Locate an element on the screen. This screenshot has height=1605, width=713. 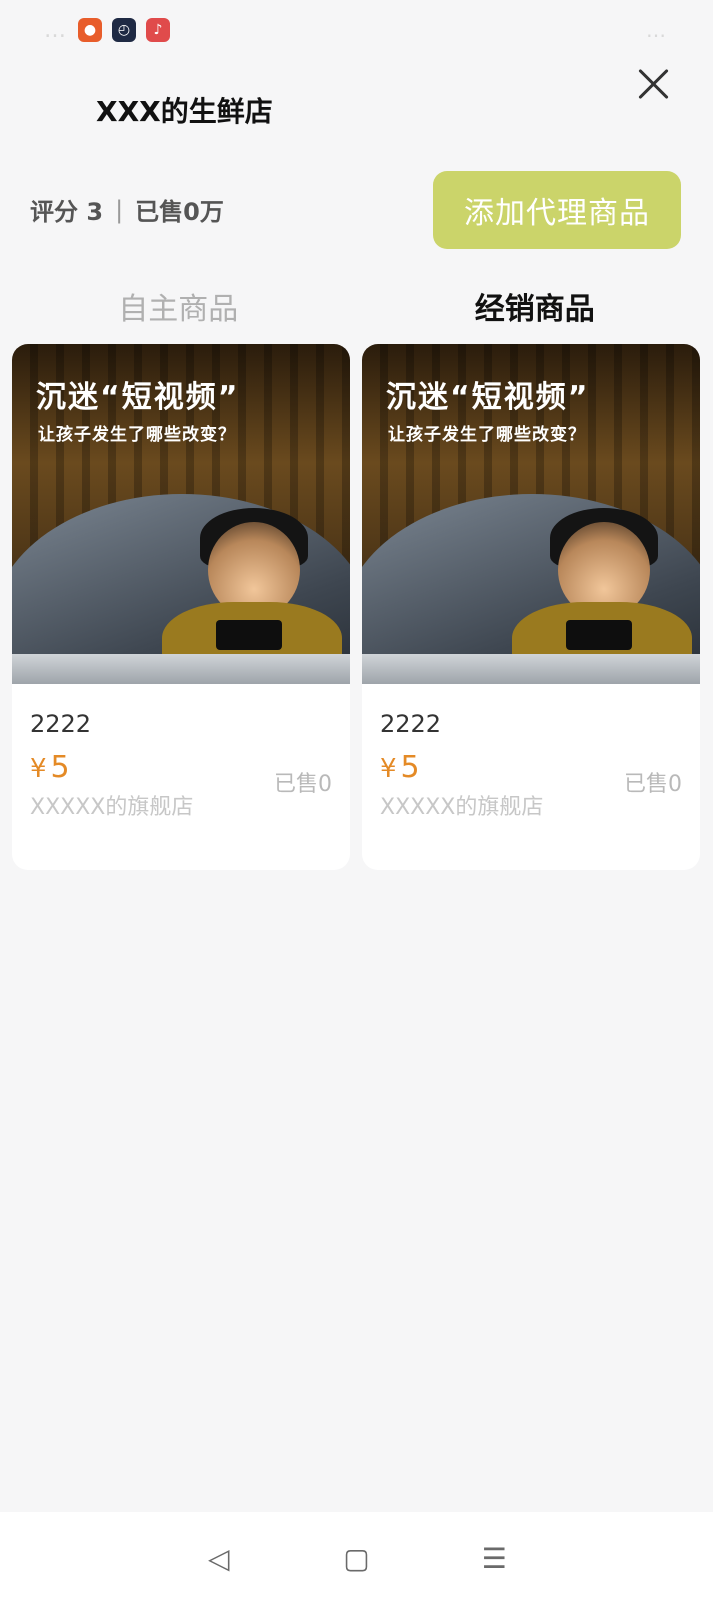
shop-header: XXX的生鲜店 is located at coordinates (356, 110).